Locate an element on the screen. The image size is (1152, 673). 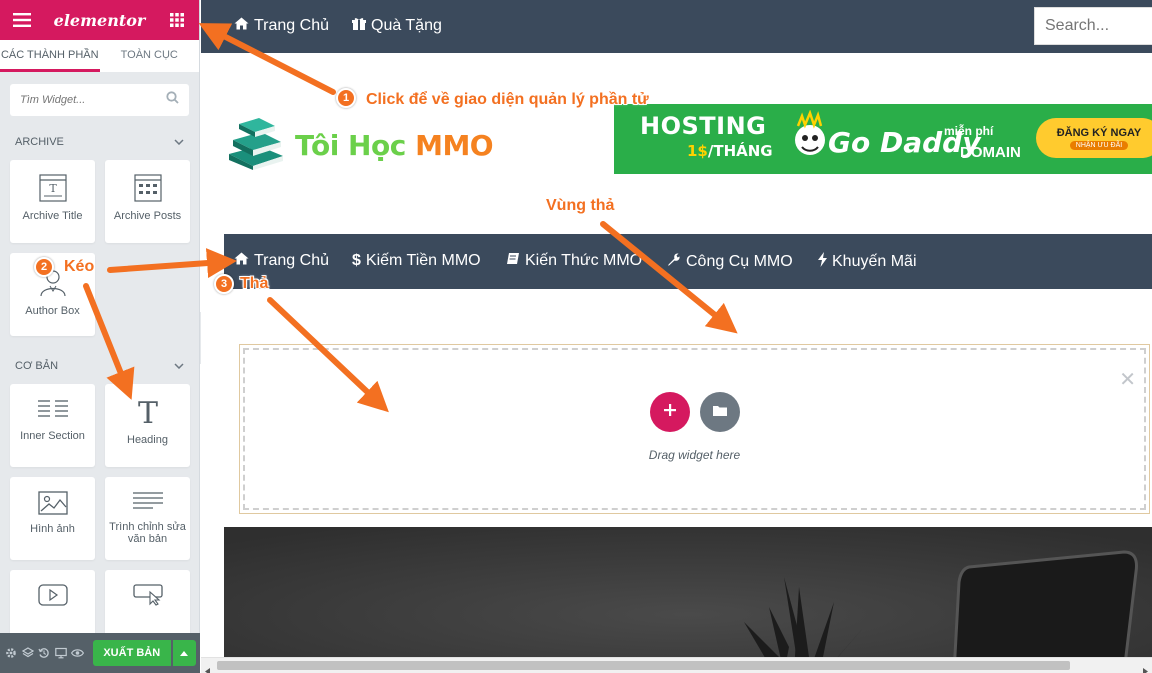
close-icon: ✕ is located at coordinates (1127, 380).